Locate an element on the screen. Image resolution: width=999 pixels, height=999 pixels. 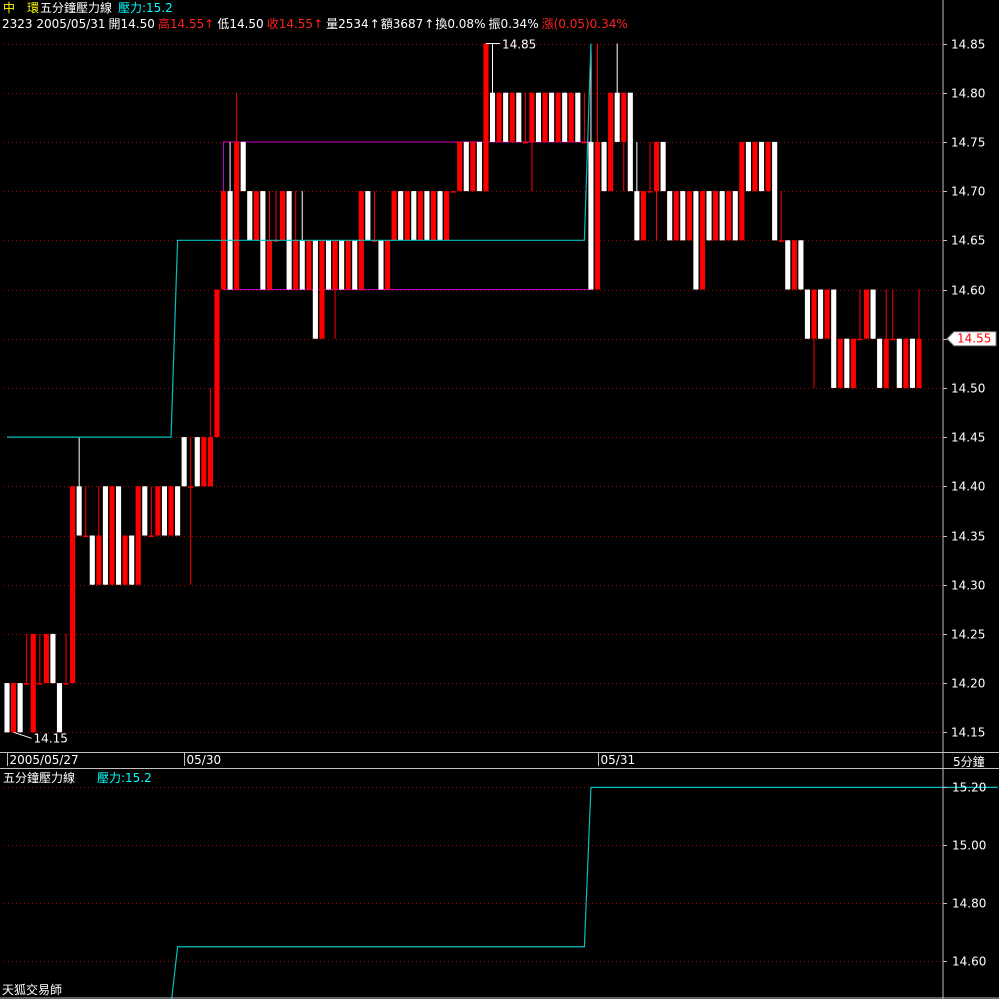
y-tick-label: 14.35 is located at coordinates (968, 537).